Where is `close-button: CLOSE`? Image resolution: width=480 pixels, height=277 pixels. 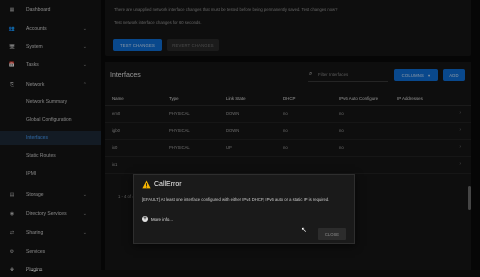 close-button: CLOSE is located at coordinates (332, 234).